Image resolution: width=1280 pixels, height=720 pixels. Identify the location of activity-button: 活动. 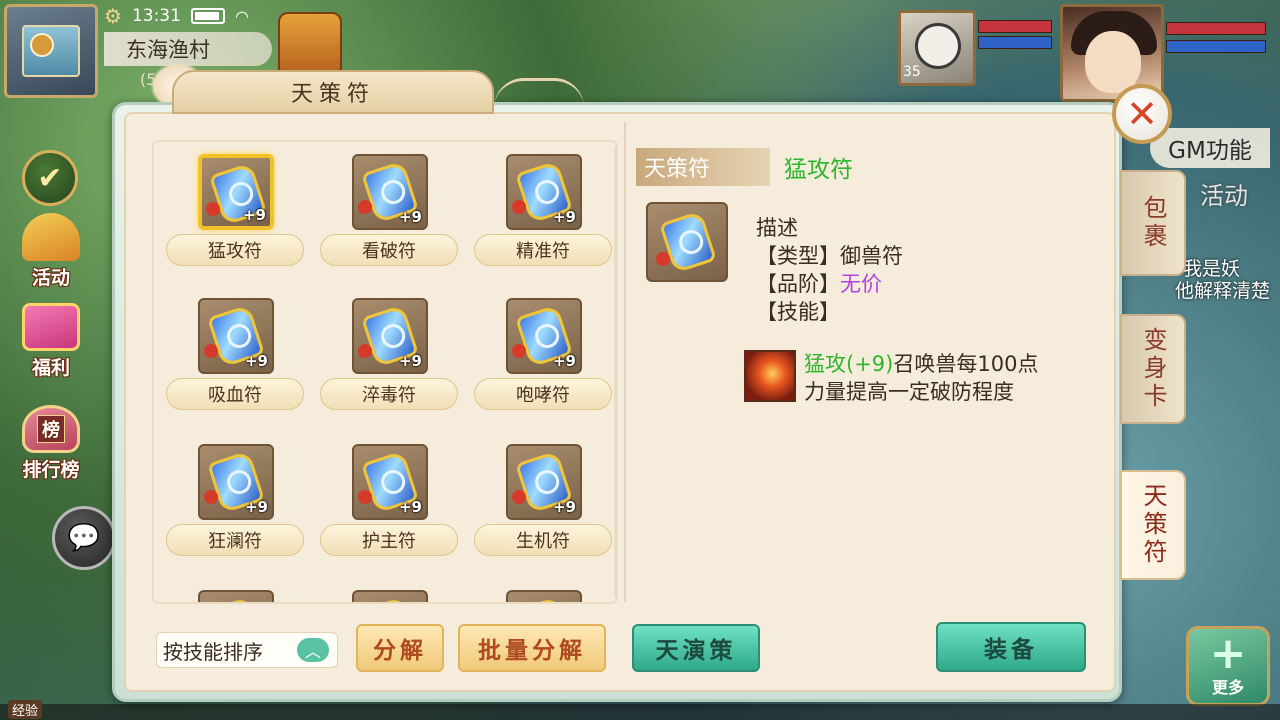
(51, 251).